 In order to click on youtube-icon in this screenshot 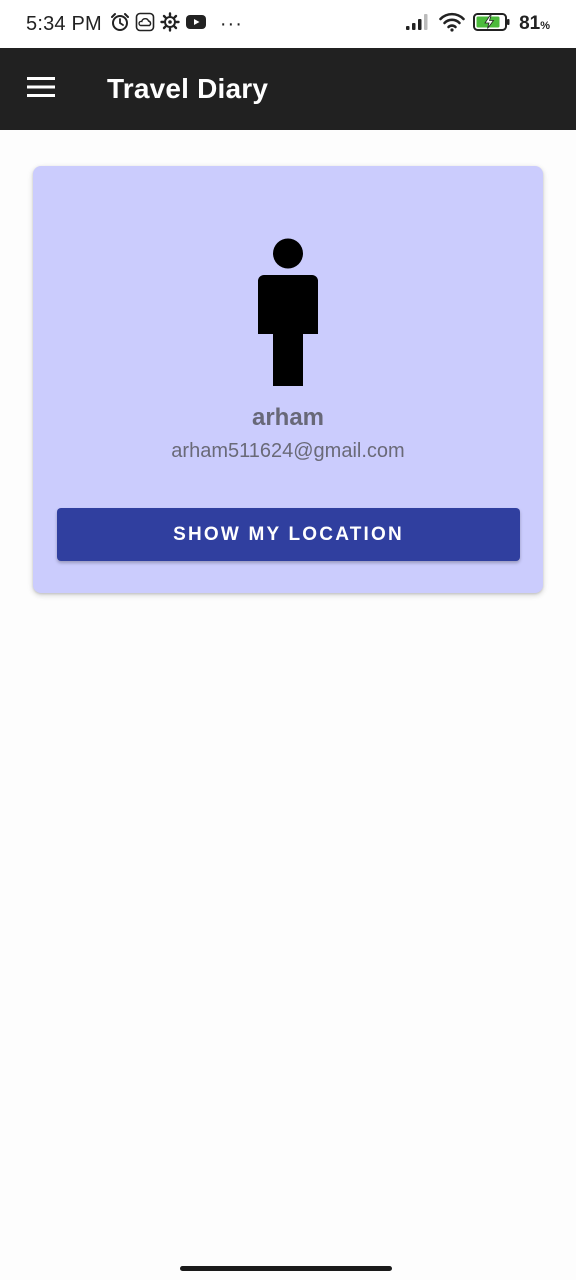, I will do `click(196, 24)`.